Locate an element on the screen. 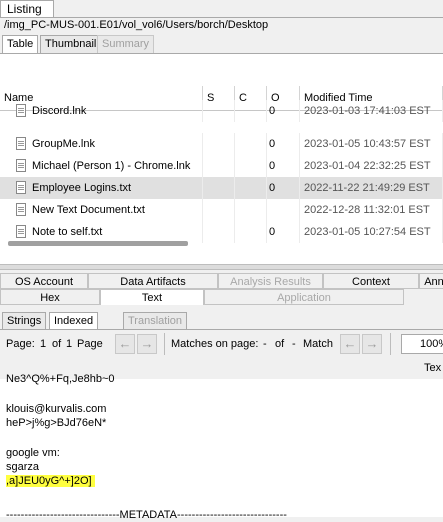 This screenshot has width=443, height=522. file-name: GroupMe.lnk is located at coordinates (63, 144).